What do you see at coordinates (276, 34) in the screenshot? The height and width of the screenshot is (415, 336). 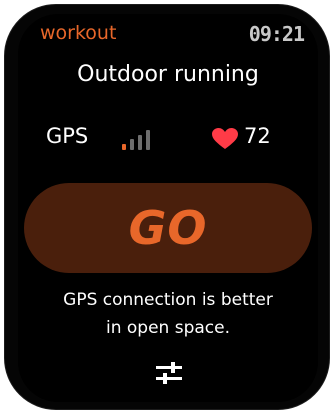 I see `clock-time: 09:21` at bounding box center [276, 34].